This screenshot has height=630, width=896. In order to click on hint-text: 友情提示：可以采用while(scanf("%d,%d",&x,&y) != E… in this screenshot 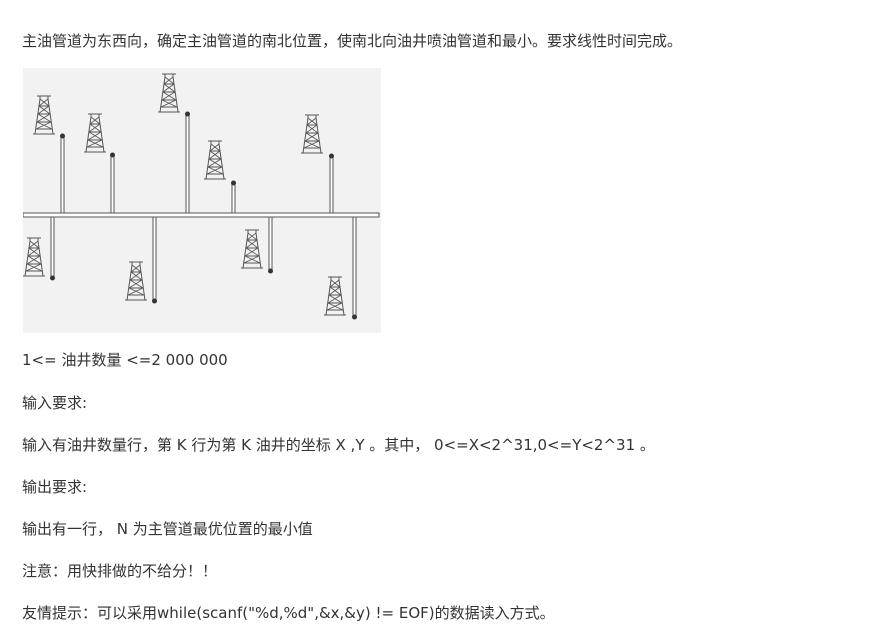, I will do `click(288, 613)`.